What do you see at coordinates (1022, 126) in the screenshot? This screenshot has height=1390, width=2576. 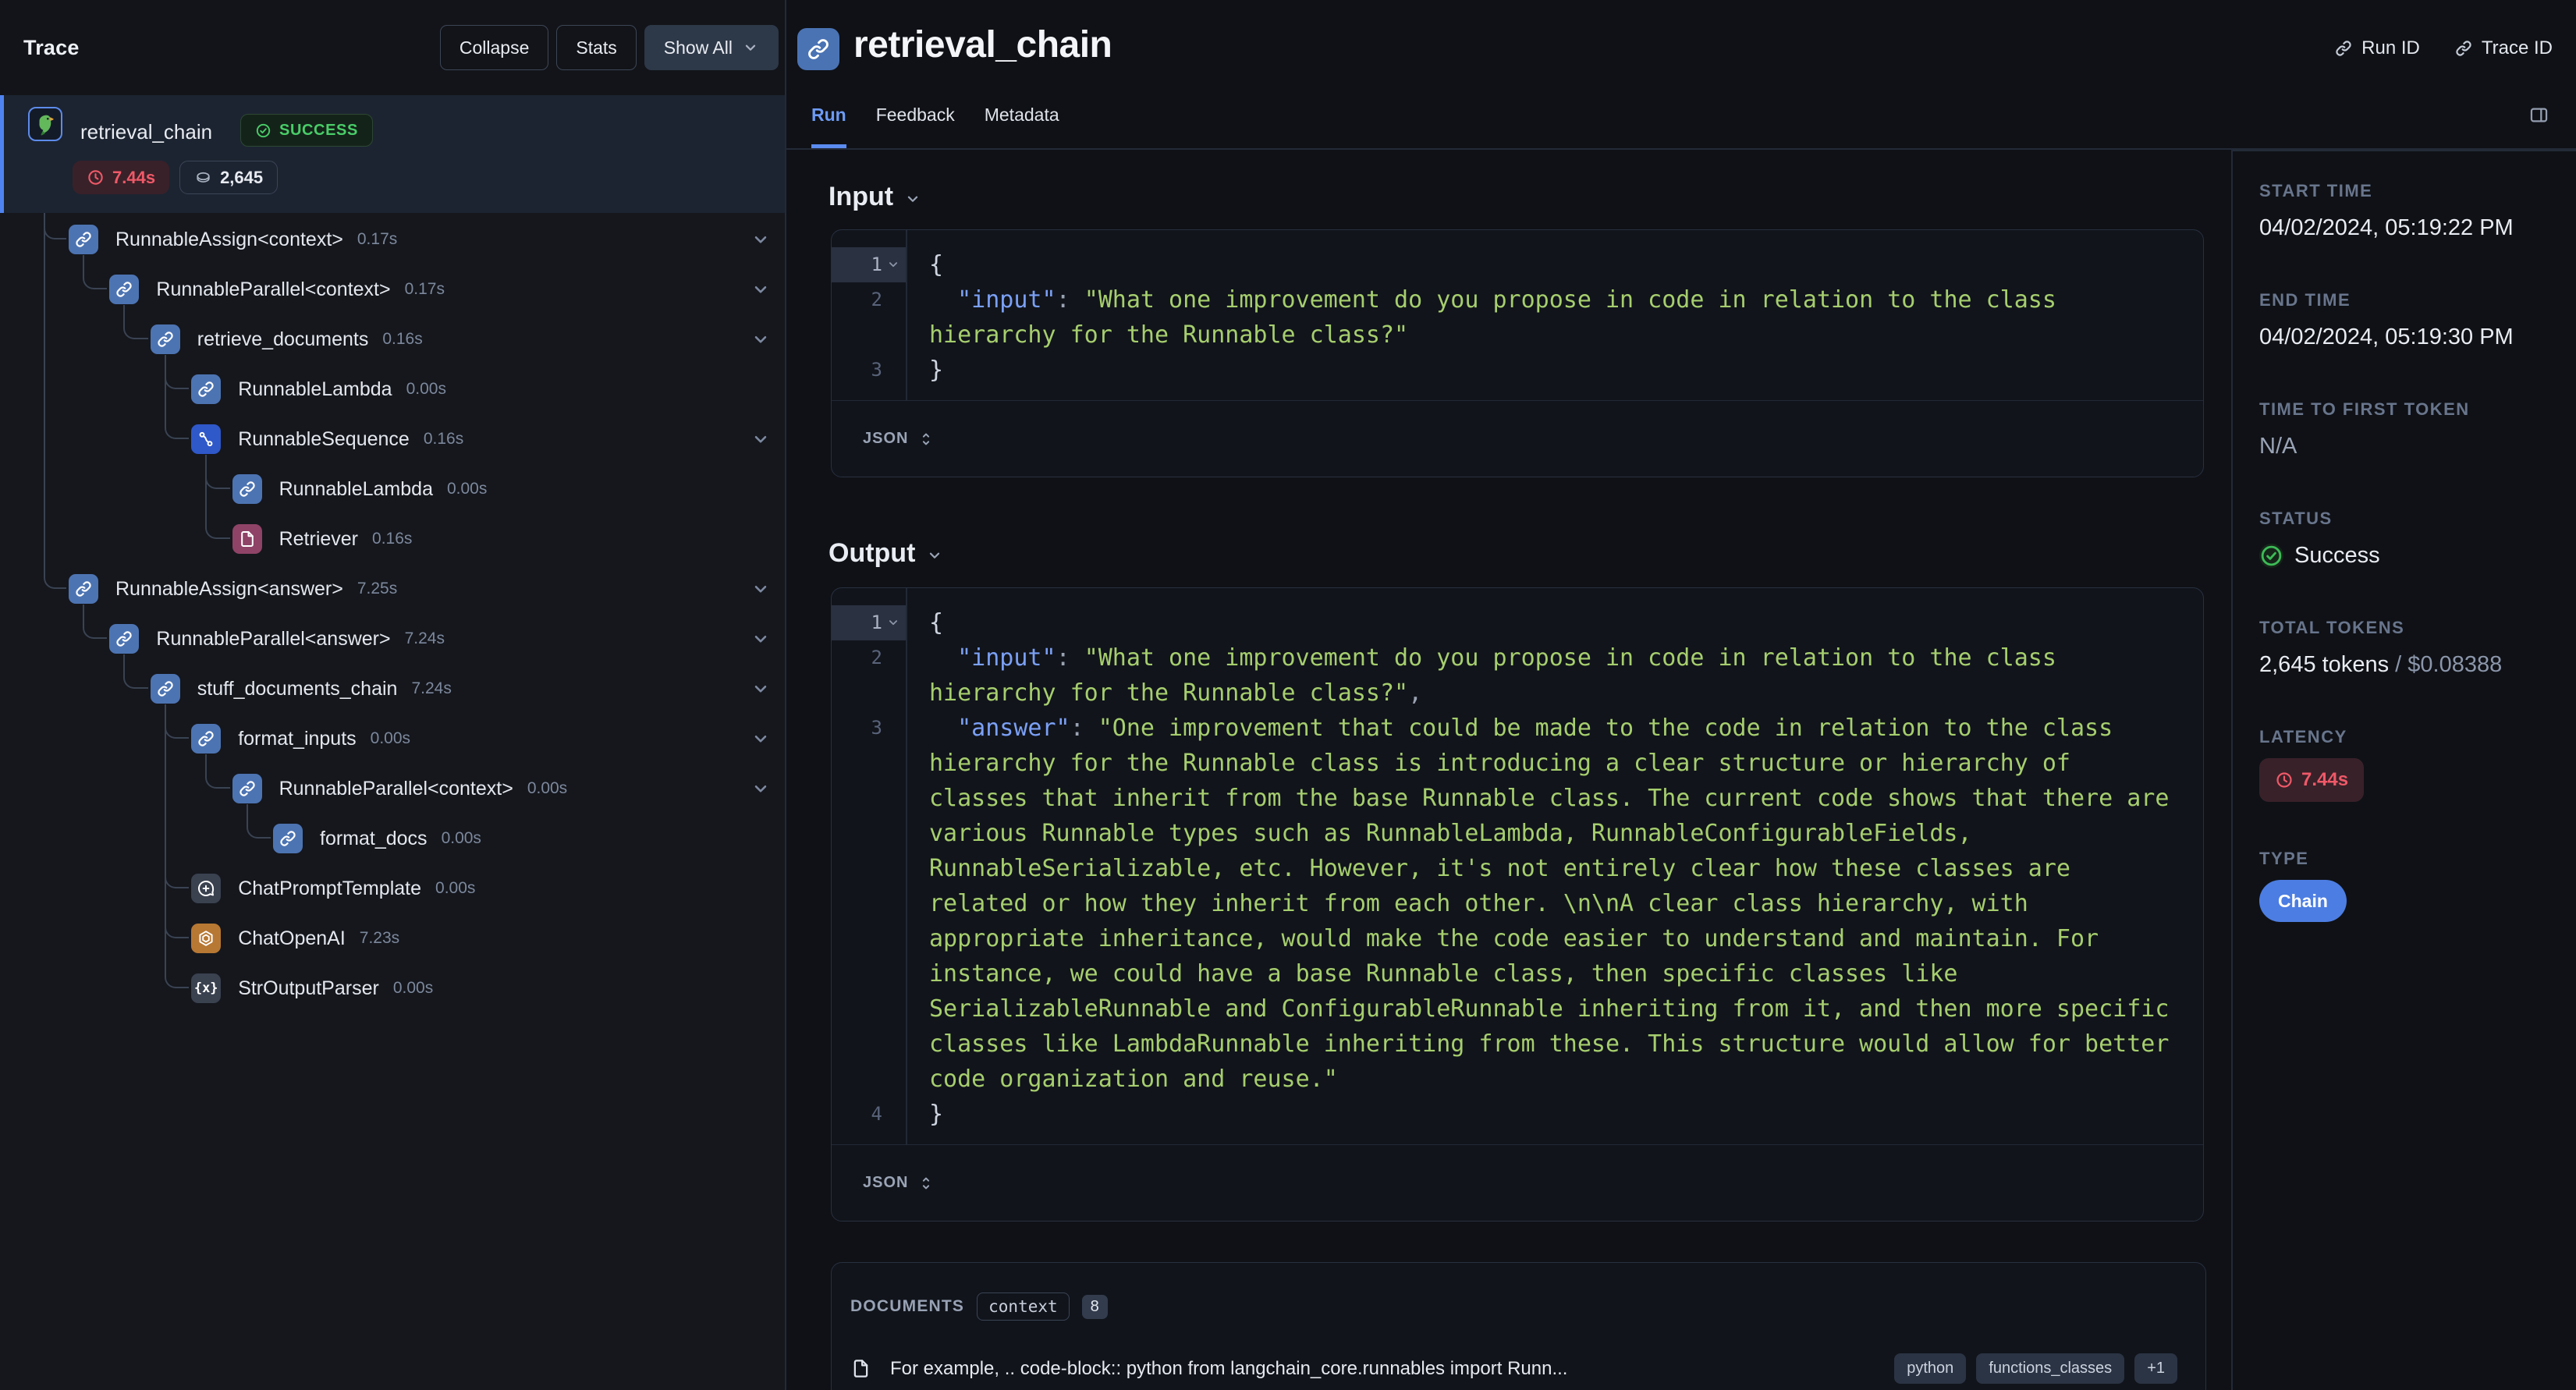 I see `tab-metadata: Metadata` at bounding box center [1022, 126].